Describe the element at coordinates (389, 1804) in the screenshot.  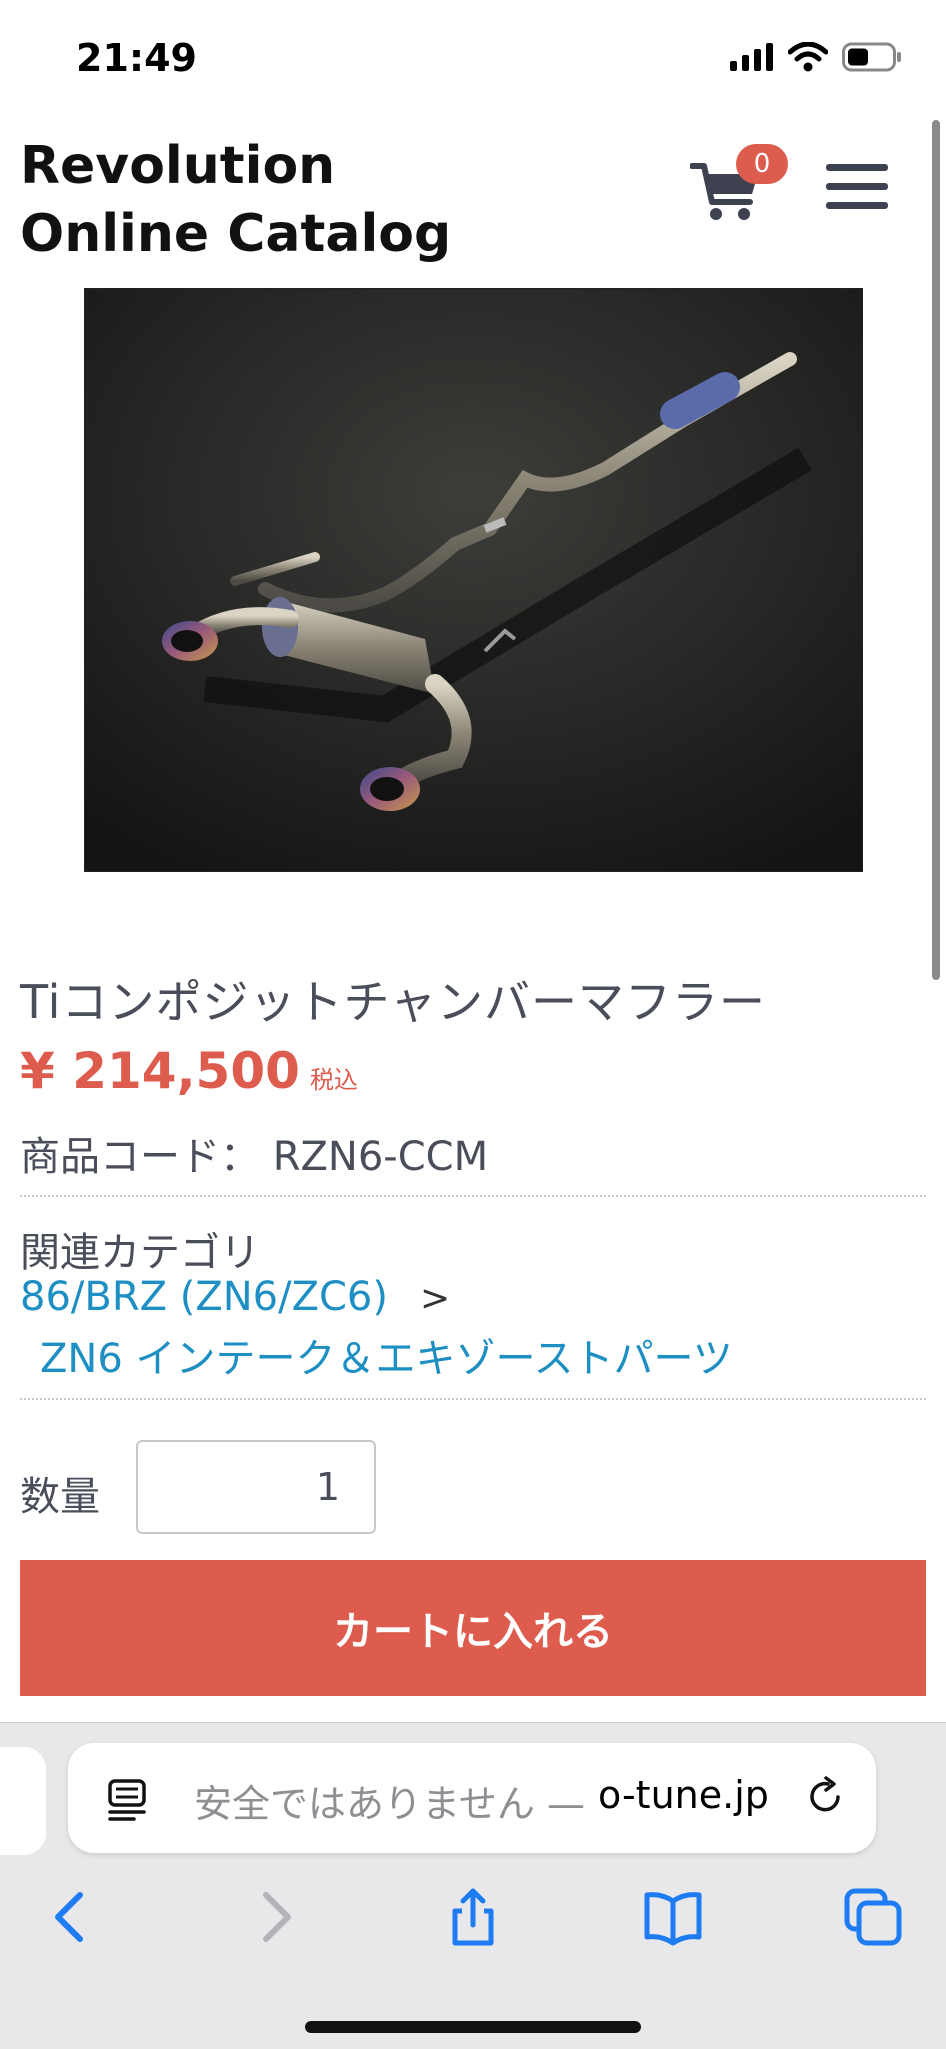
I see `address-security-text: 安全ではありません —` at that location.